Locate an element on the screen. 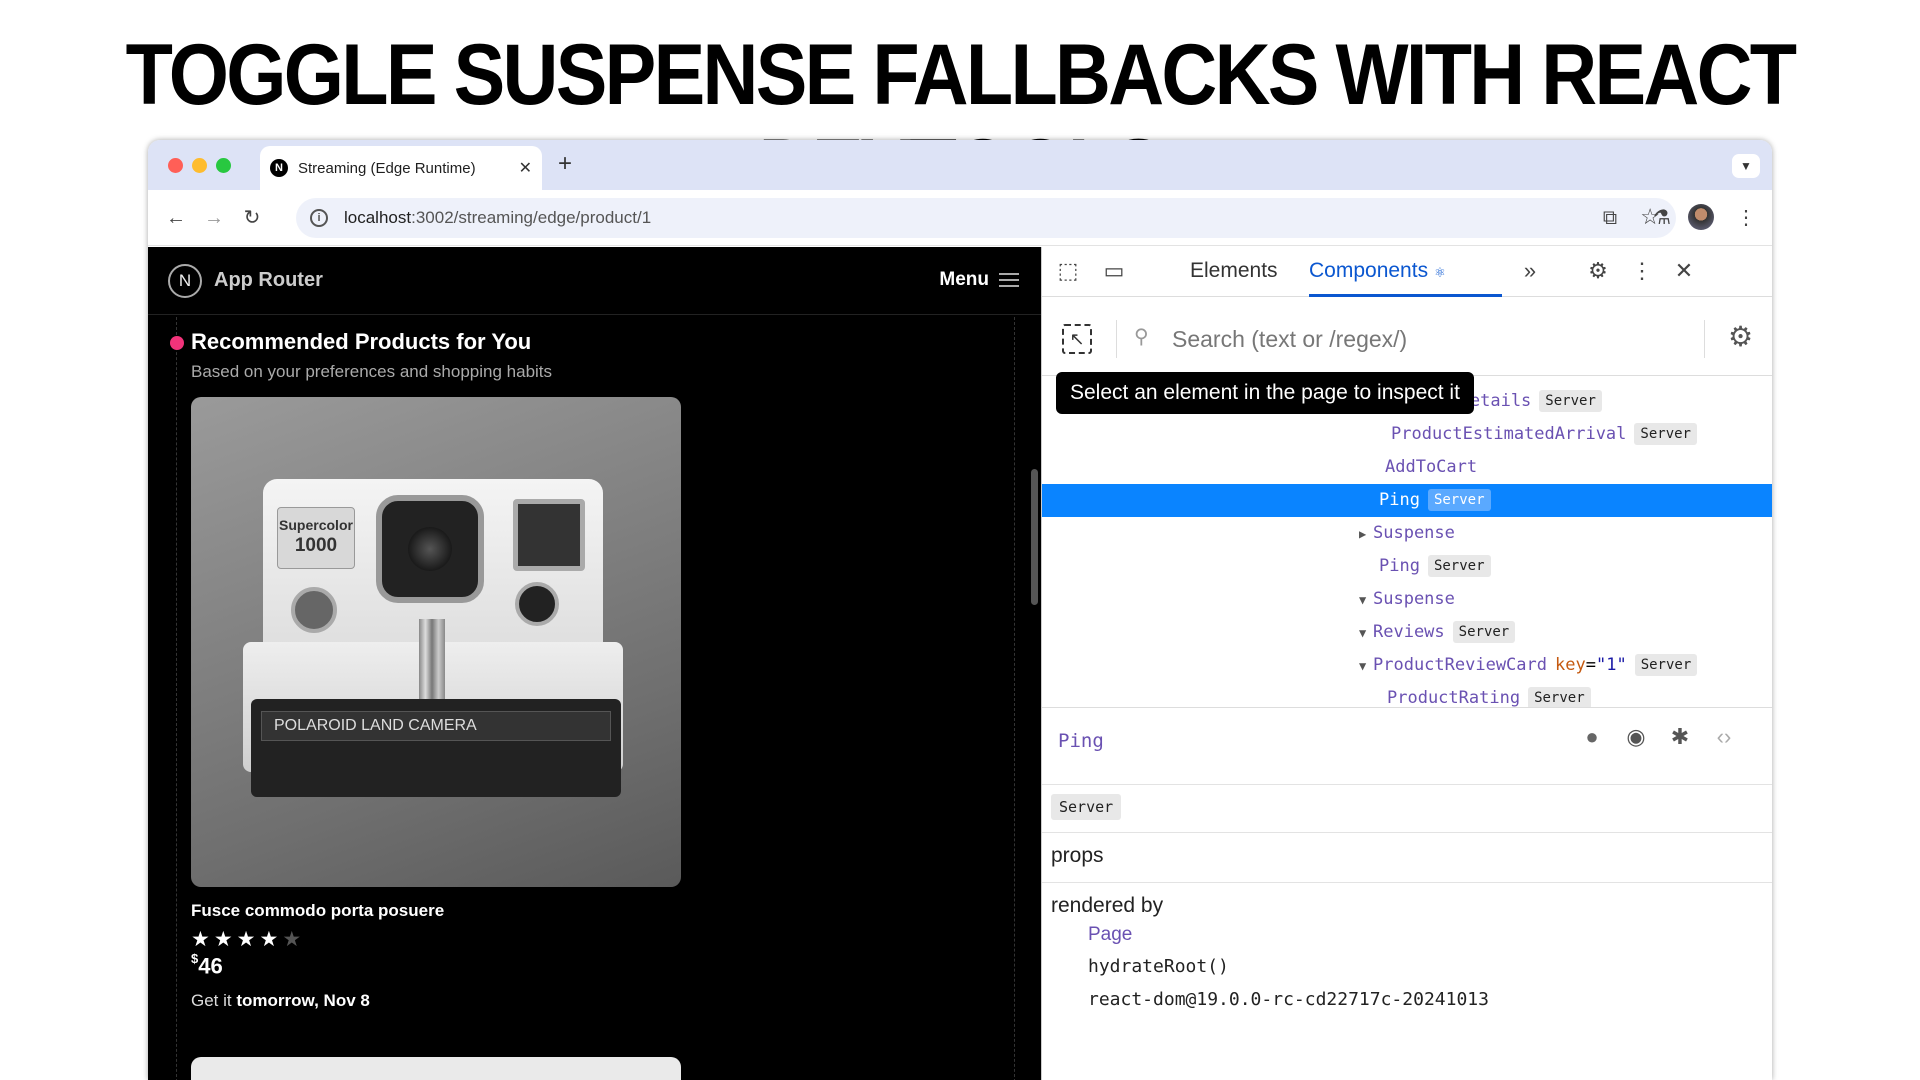 This screenshot has height=1080, width=1920. devtools-close-icon: ✕ is located at coordinates (1684, 271).